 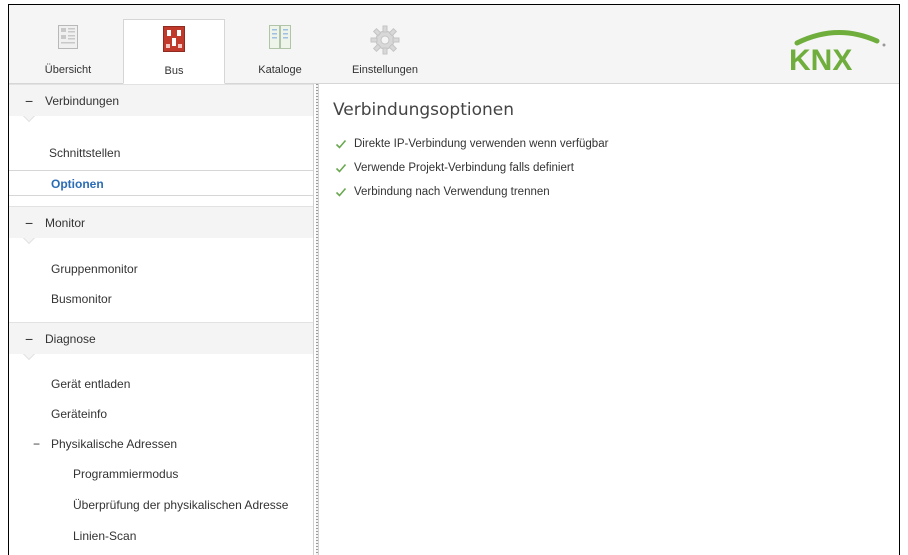 I want to click on section-verbindungen: − Verbindungen, so click(x=161, y=100).